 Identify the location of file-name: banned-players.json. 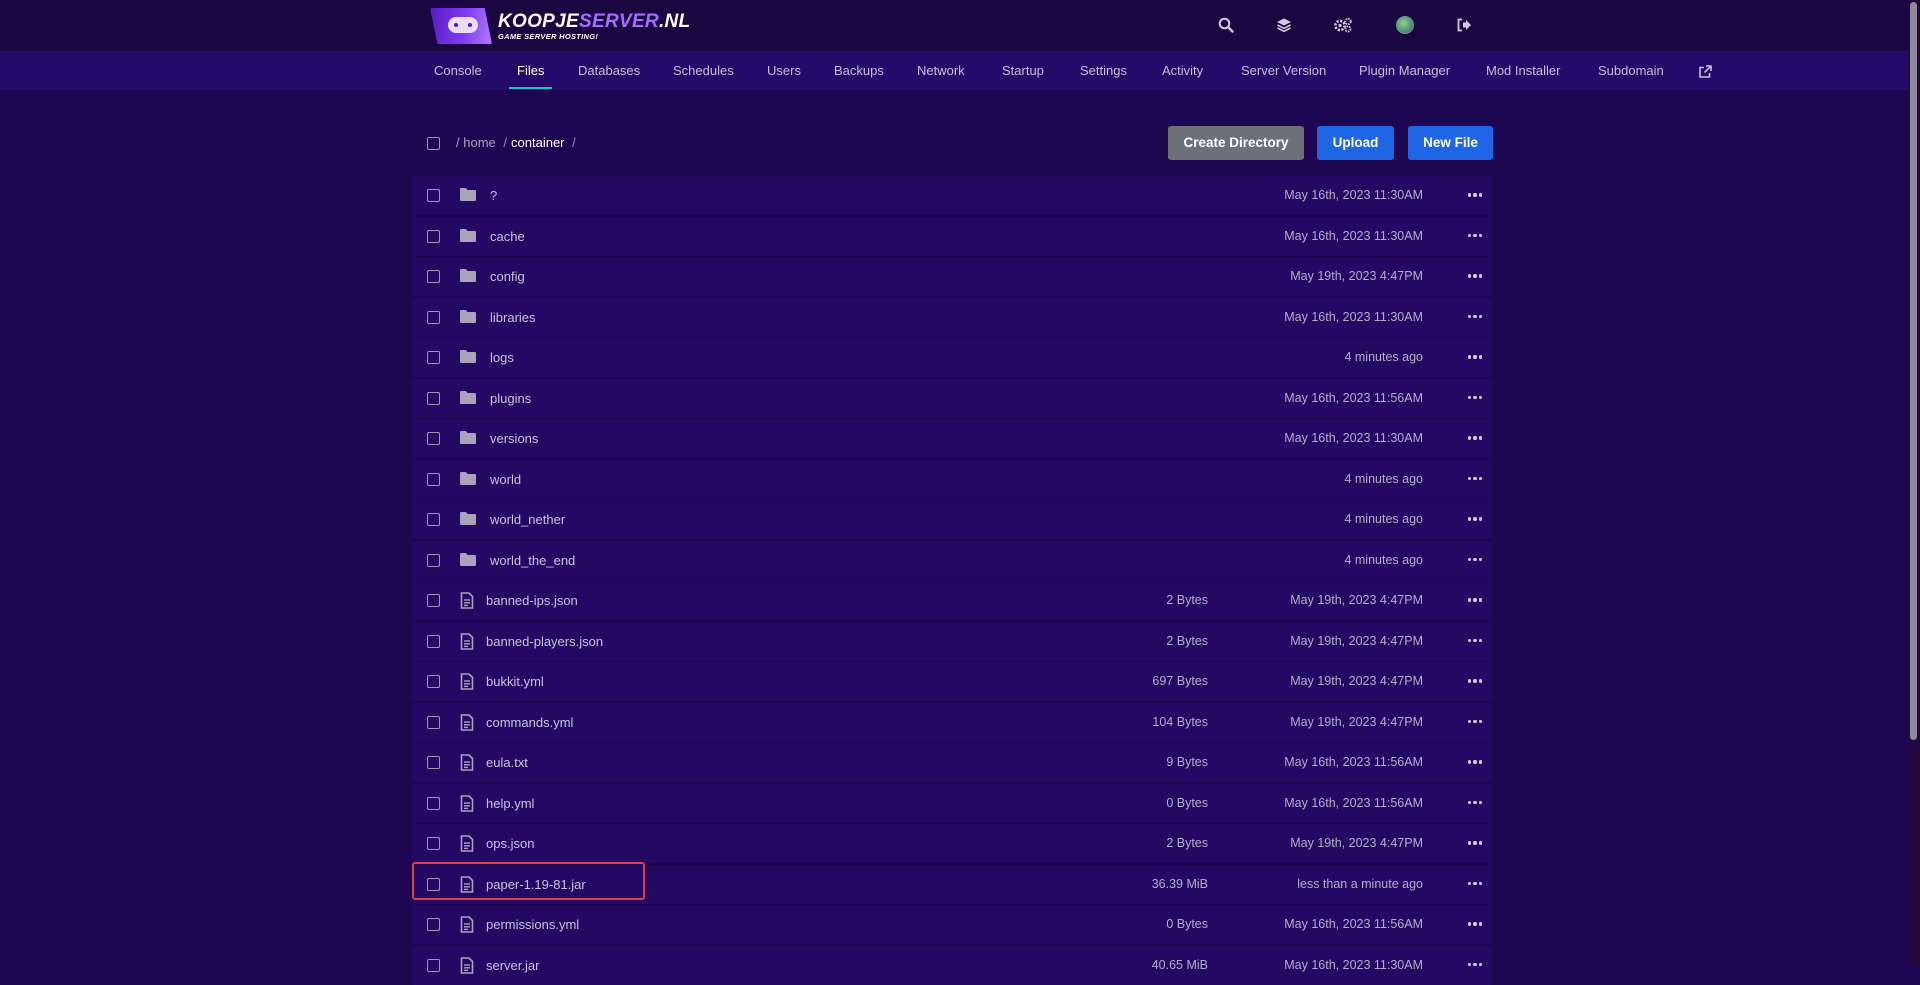
(544, 641).